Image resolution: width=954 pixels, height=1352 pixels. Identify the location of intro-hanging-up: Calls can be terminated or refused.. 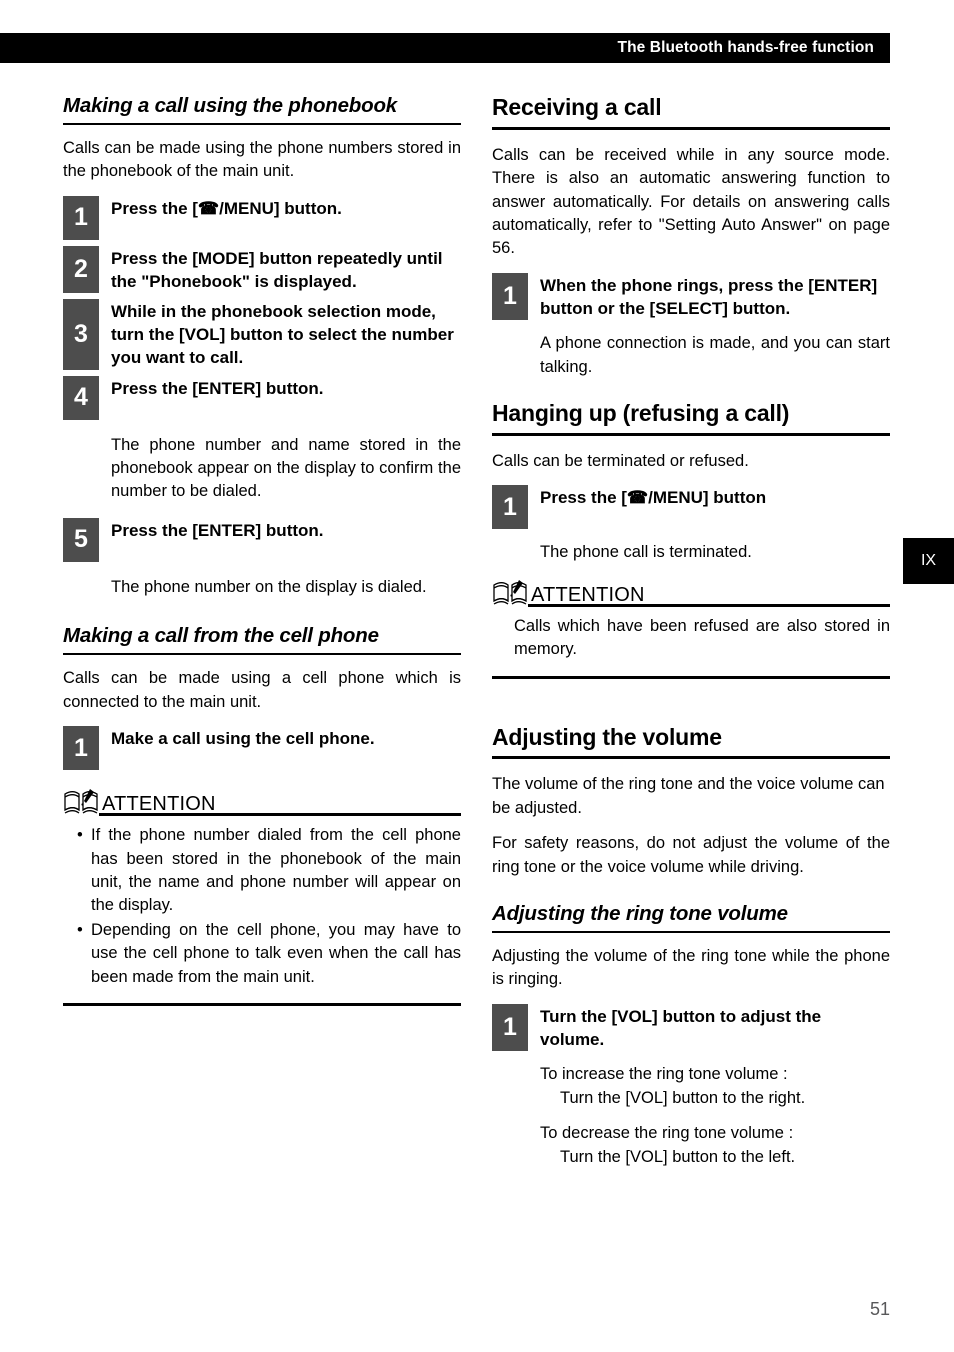
(620, 460).